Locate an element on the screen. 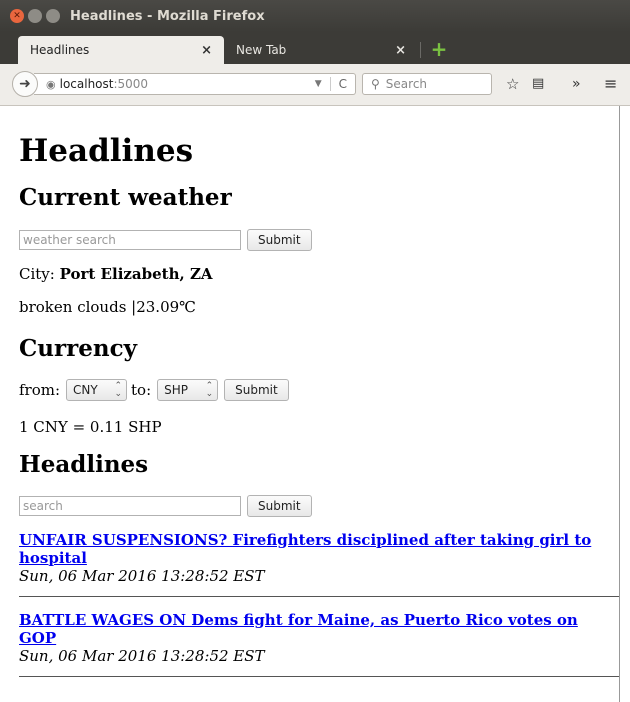  url-dropdown-icon: ▼ is located at coordinates (318, 84).